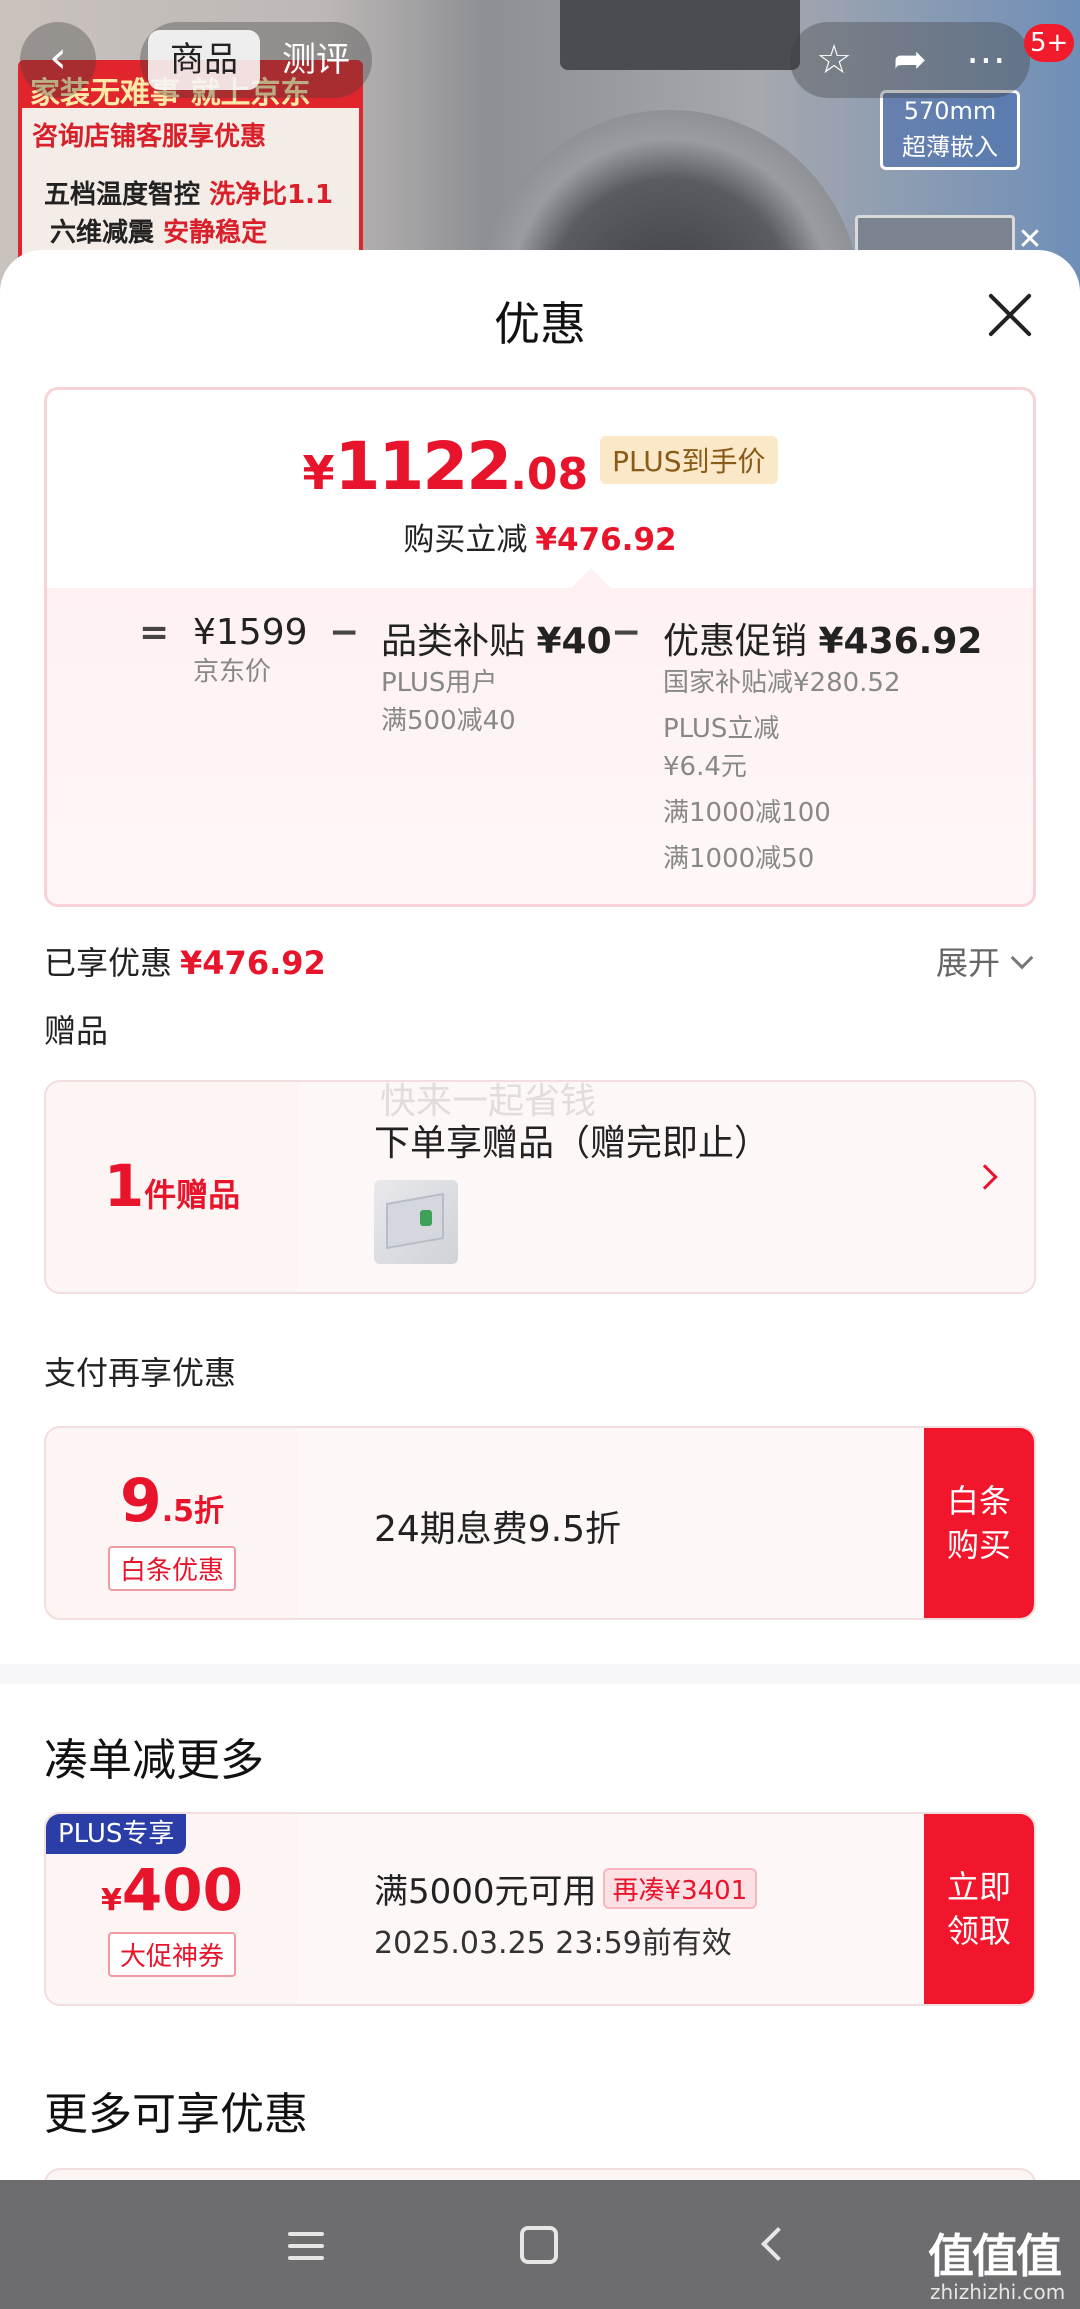 This screenshot has width=1080, height=2309. I want to click on baitiao-buy-button: 白条 购买, so click(979, 1523).